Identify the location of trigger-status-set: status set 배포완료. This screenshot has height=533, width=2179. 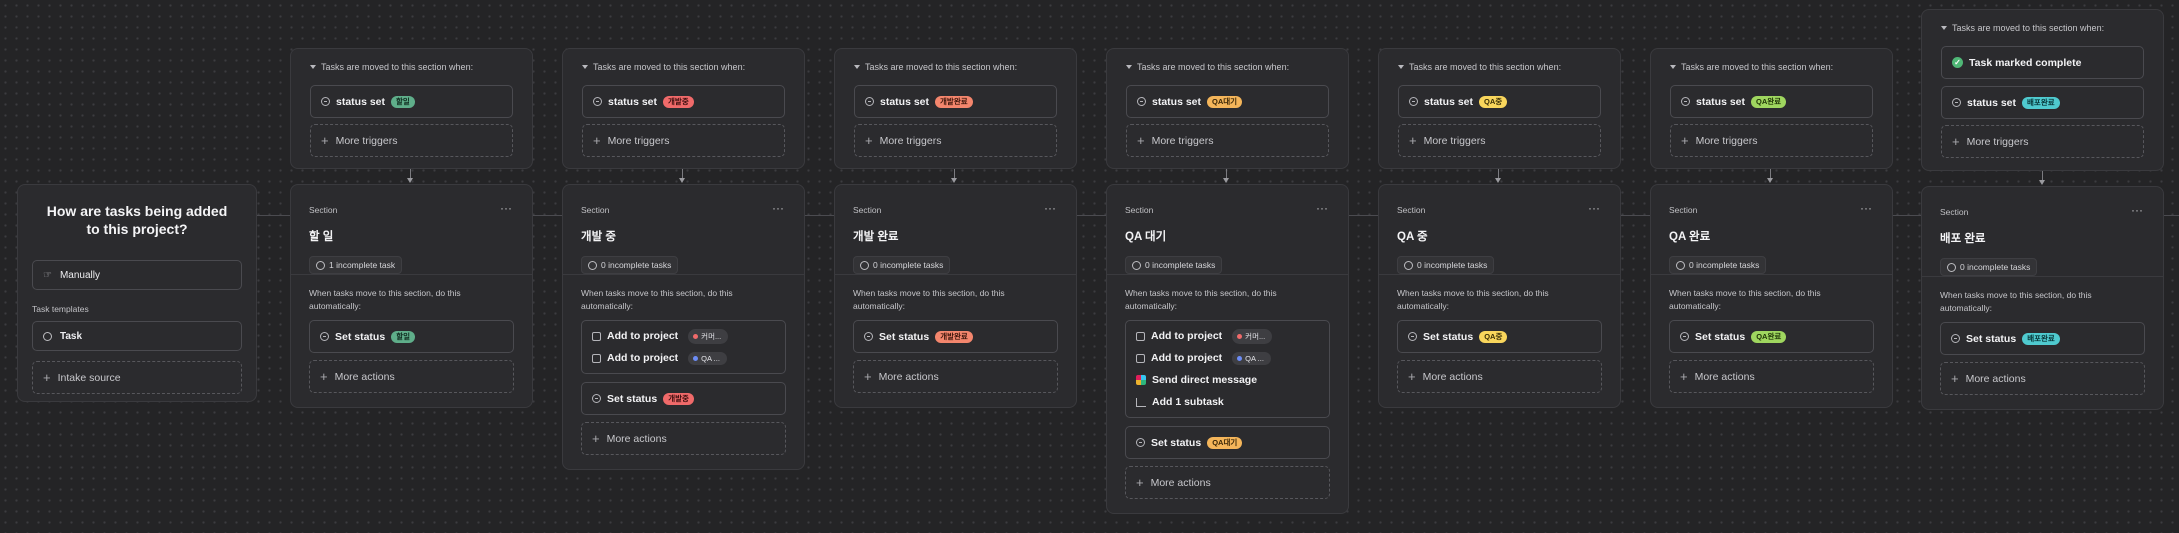
(2042, 102).